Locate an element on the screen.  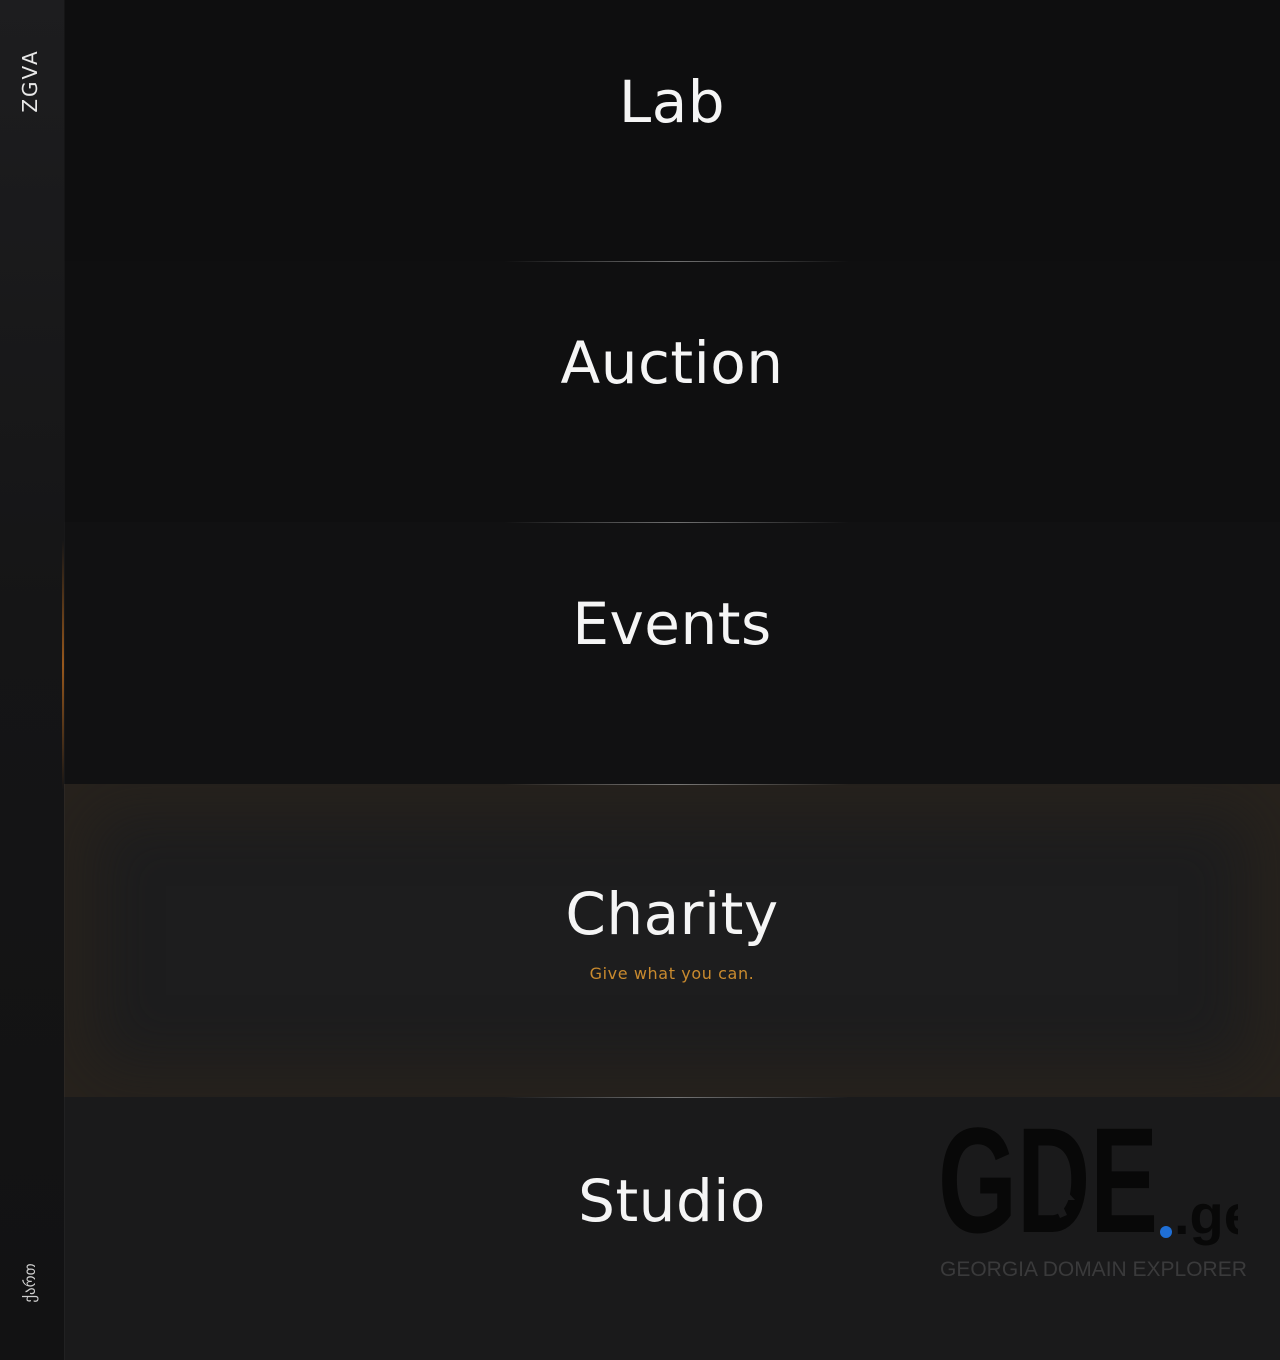
brand-logo: ZGVA is located at coordinates (30, 80).